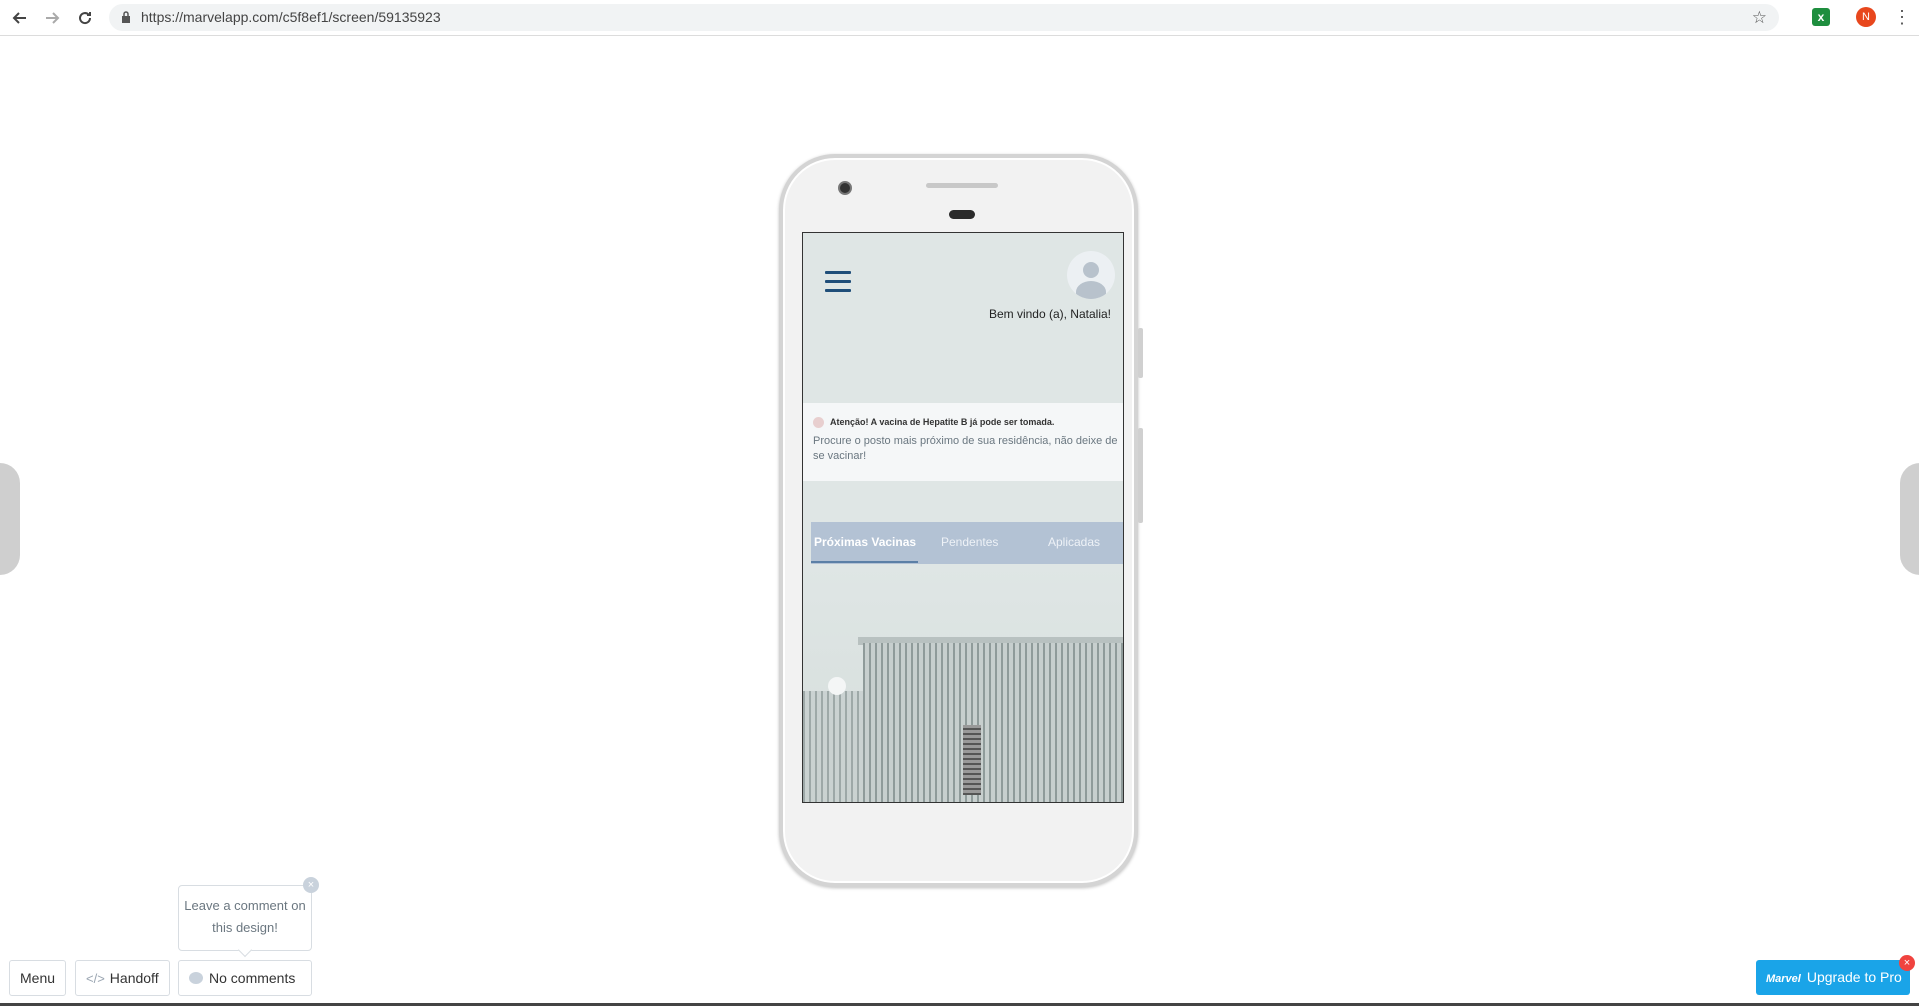 This screenshot has width=1919, height=1006. What do you see at coordinates (864, 562) in the screenshot?
I see `active-tab-indicator` at bounding box center [864, 562].